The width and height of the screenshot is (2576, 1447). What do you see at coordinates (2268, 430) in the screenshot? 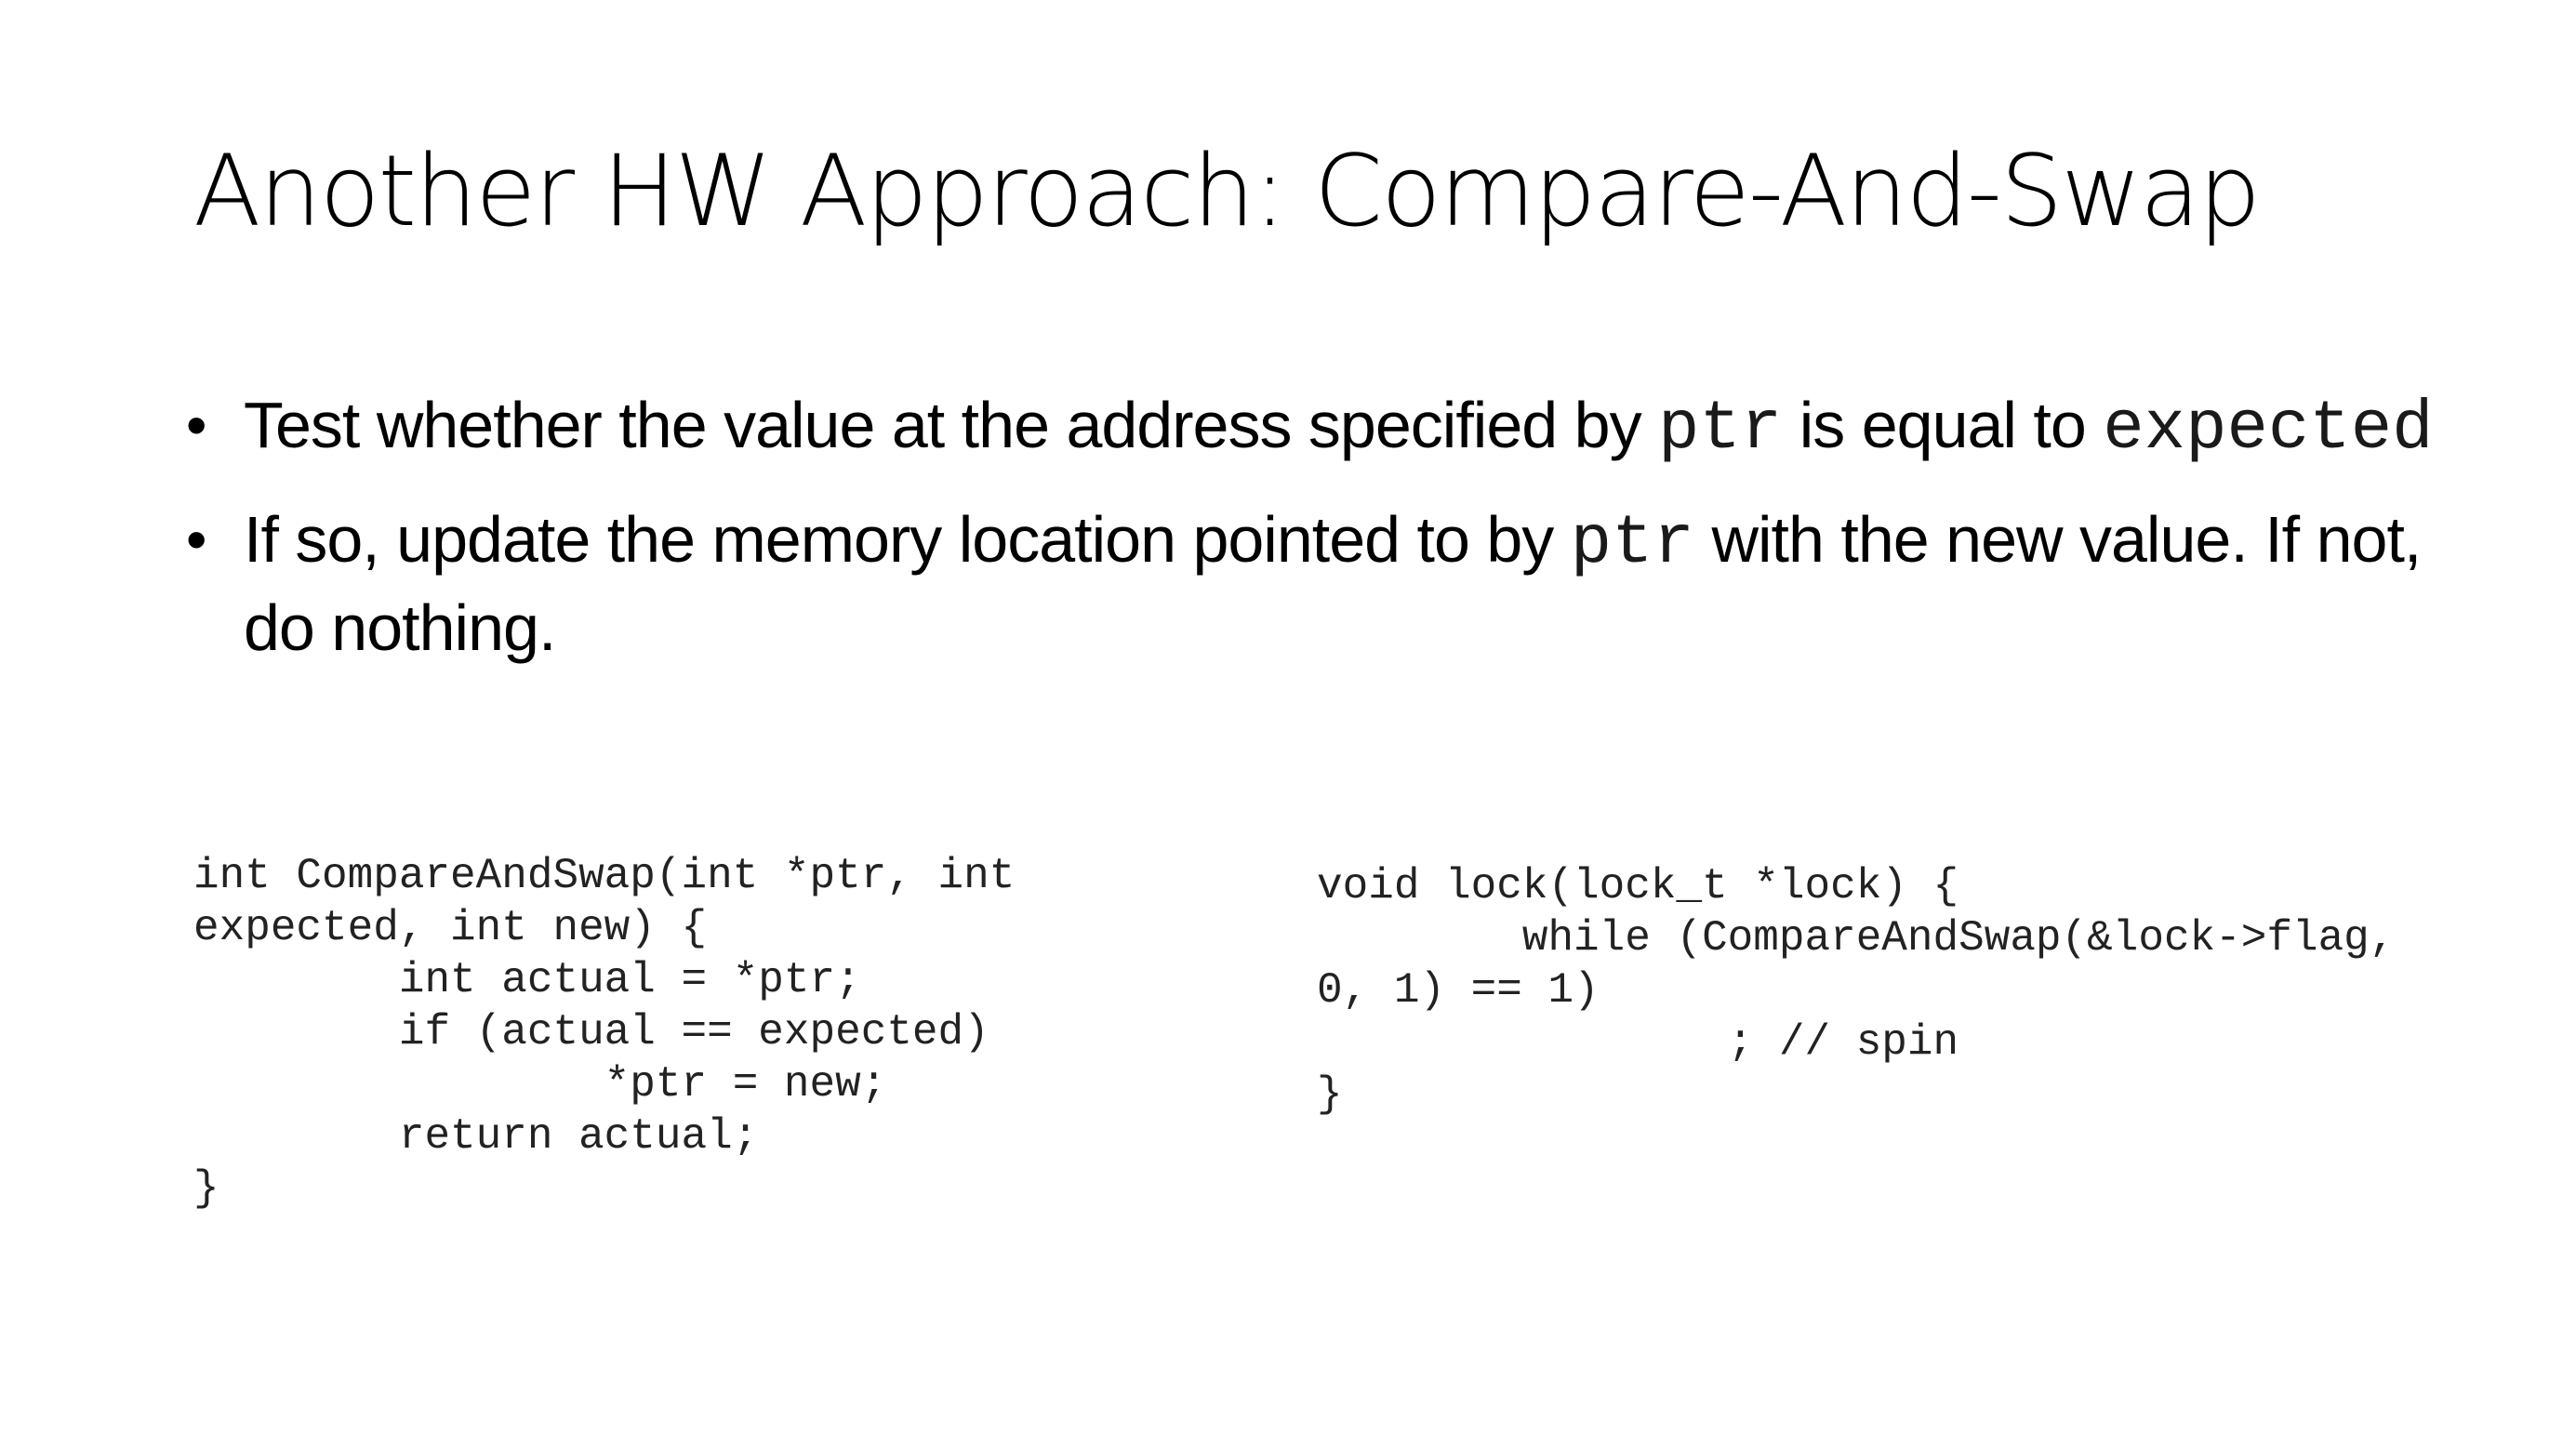
I see `inline-code-expected: expected` at bounding box center [2268, 430].